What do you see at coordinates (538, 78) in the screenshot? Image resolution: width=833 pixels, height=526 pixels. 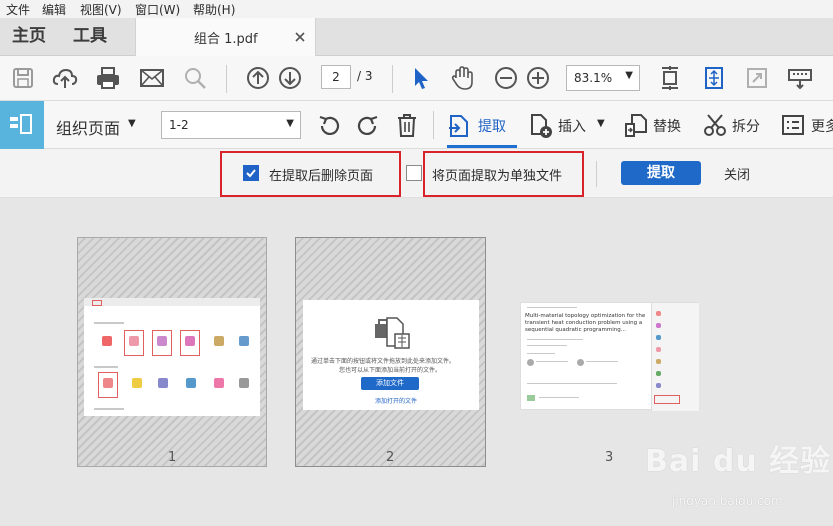 I see `zoom-in-icon` at bounding box center [538, 78].